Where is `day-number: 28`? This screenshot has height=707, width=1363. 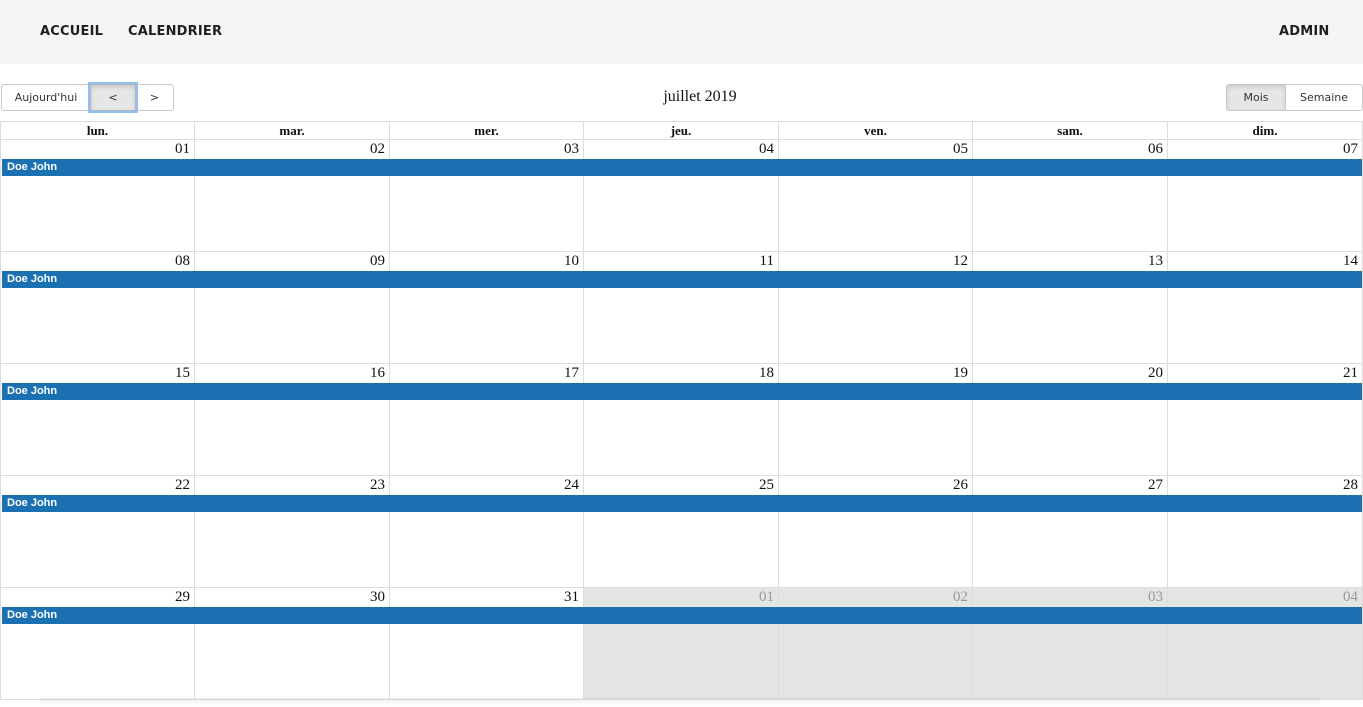 day-number: 28 is located at coordinates (1350, 485).